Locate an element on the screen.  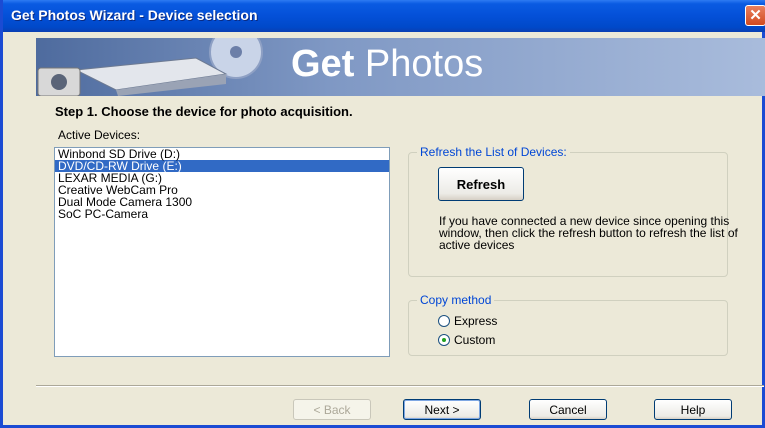
cancel-button: Cancel is located at coordinates (568, 409).